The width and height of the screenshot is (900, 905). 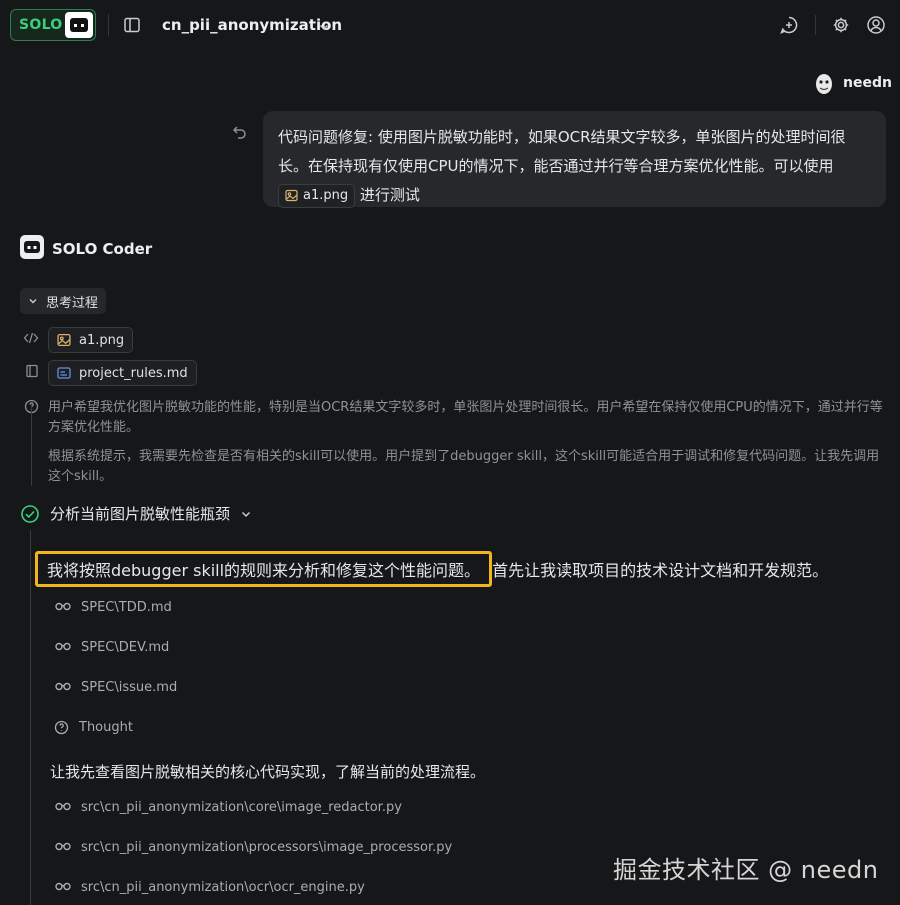 I want to click on rules-book-icon, so click(x=32, y=373).